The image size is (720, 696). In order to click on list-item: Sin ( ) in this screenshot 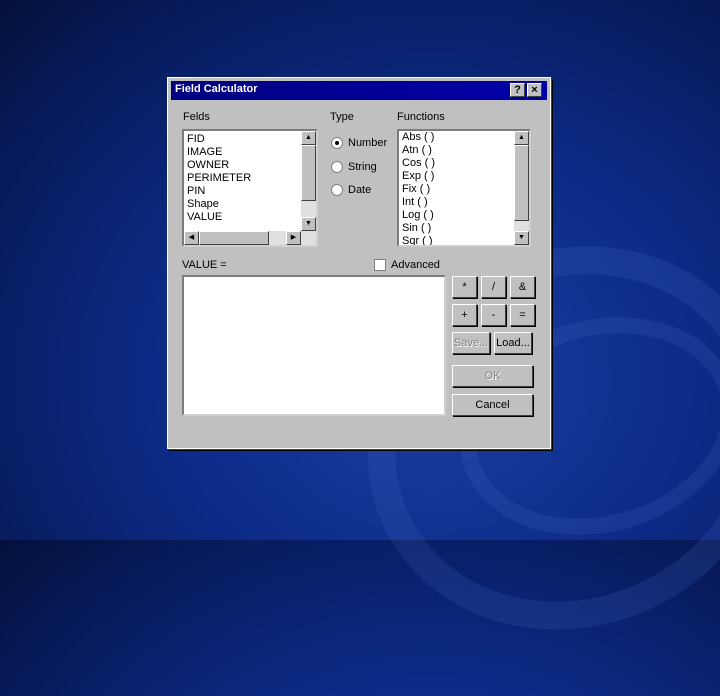, I will do `click(418, 228)`.